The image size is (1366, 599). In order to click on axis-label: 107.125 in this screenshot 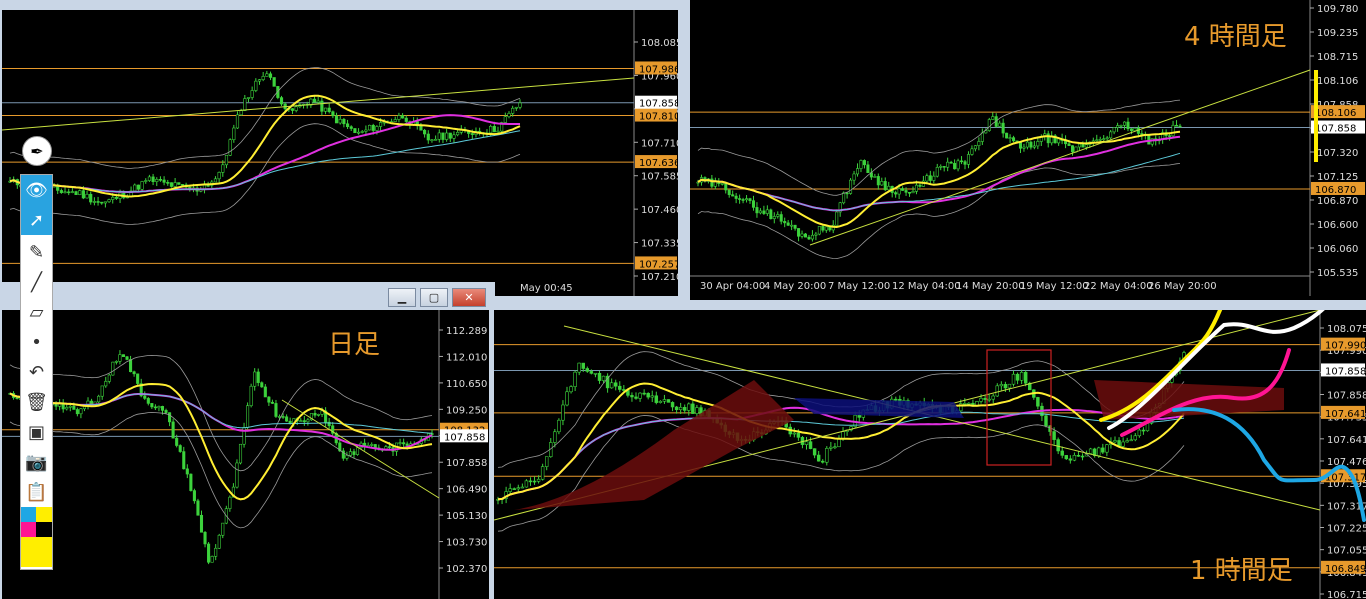, I will do `click(1337, 177)`.